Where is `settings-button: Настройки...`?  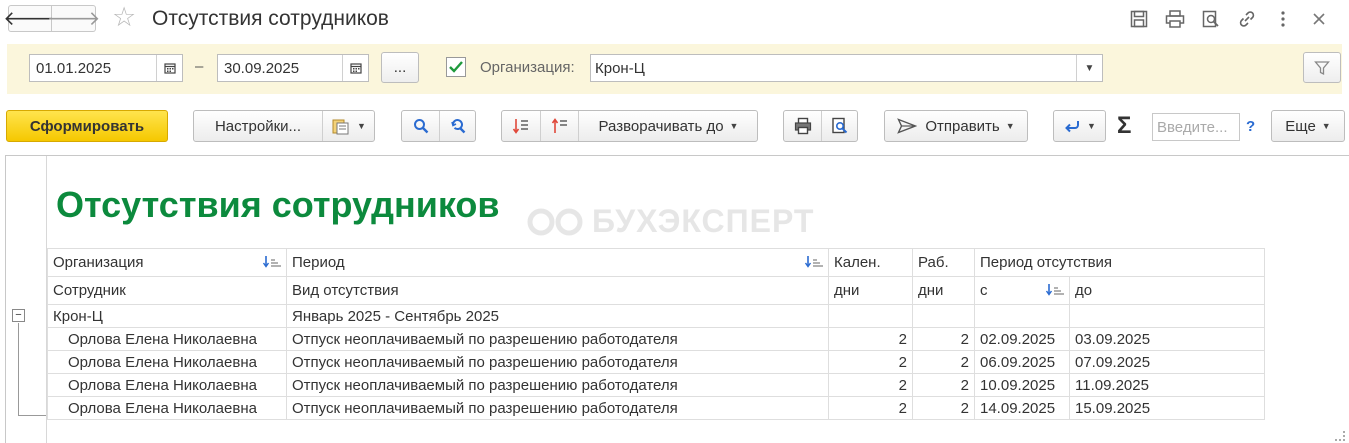
settings-button: Настройки... is located at coordinates (258, 126).